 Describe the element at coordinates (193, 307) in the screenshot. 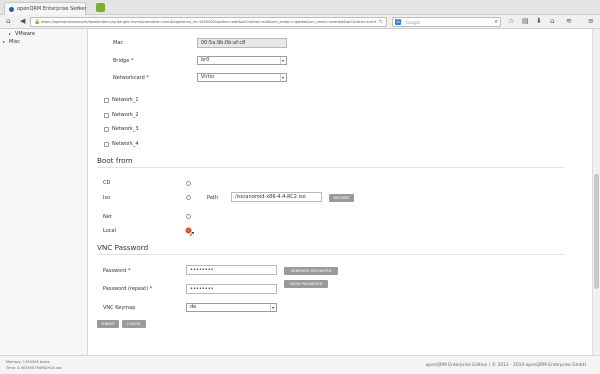

I see `vnc-keymap-selected-value: de` at that location.